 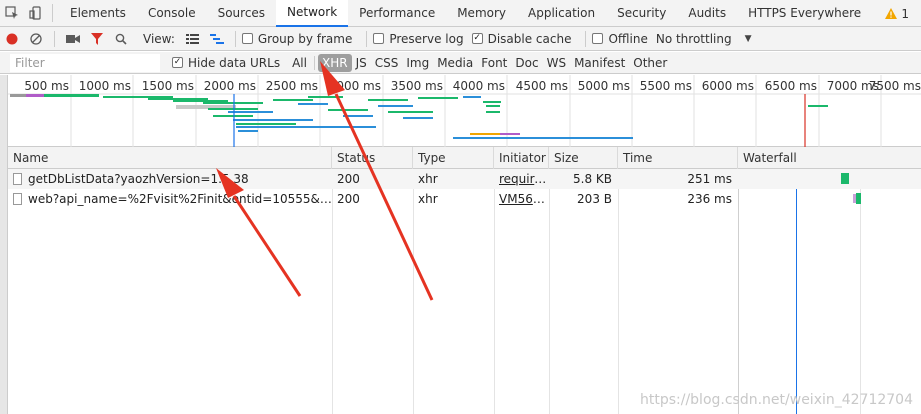 I want to click on hide-data-urls-checkbox: ✓ Hide data URLs, so click(x=226, y=63).